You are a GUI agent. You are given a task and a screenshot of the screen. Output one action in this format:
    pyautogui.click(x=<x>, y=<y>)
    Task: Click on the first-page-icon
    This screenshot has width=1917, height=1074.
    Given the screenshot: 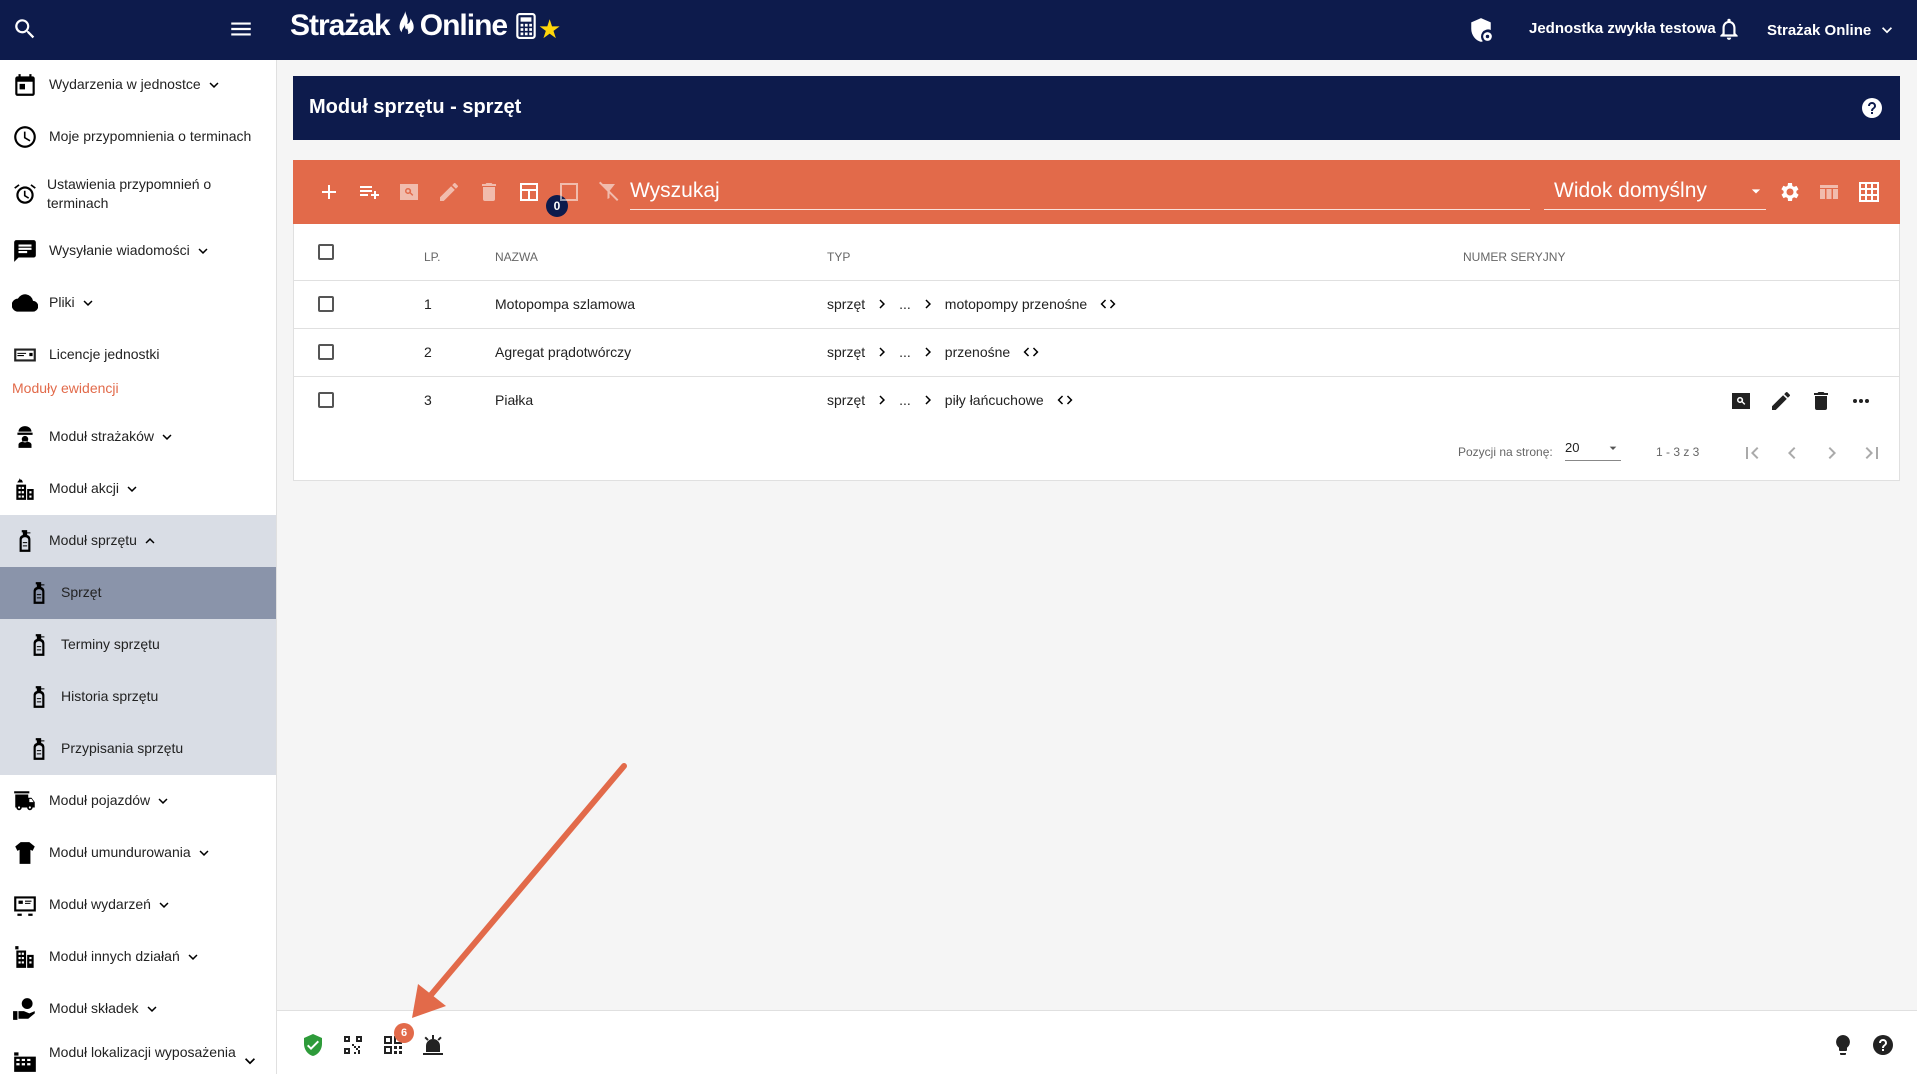 What is the action you would take?
    pyautogui.click(x=1752, y=453)
    